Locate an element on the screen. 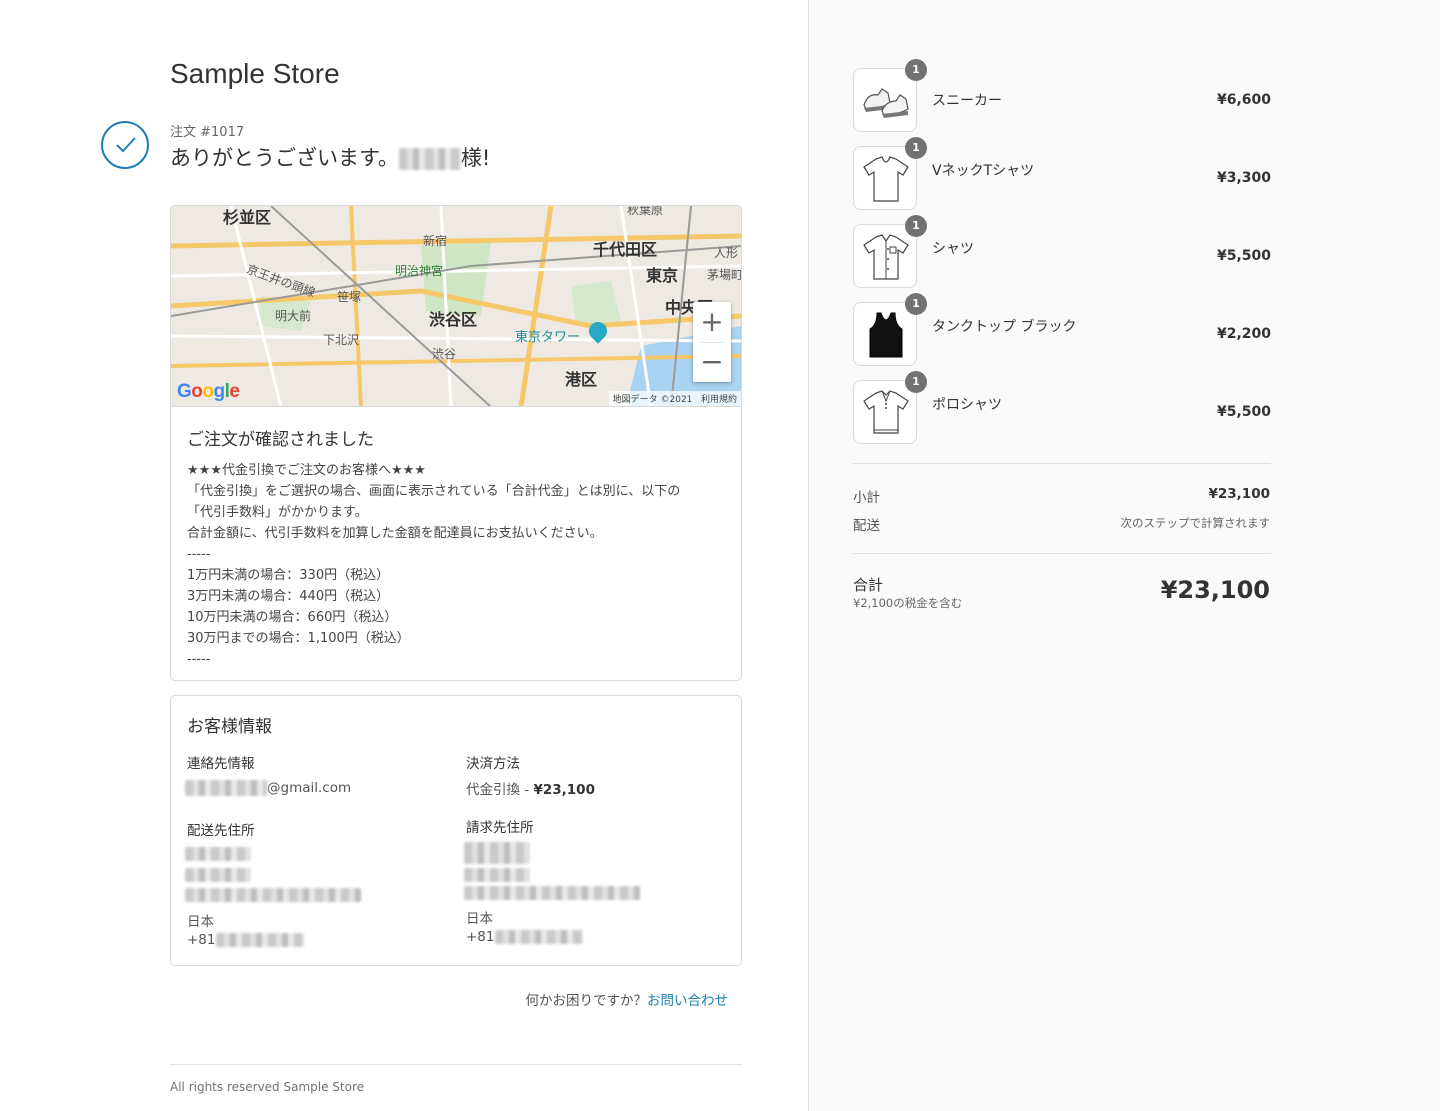 The image size is (1440, 1111). tshirt-icon is located at coordinates (886, 179).